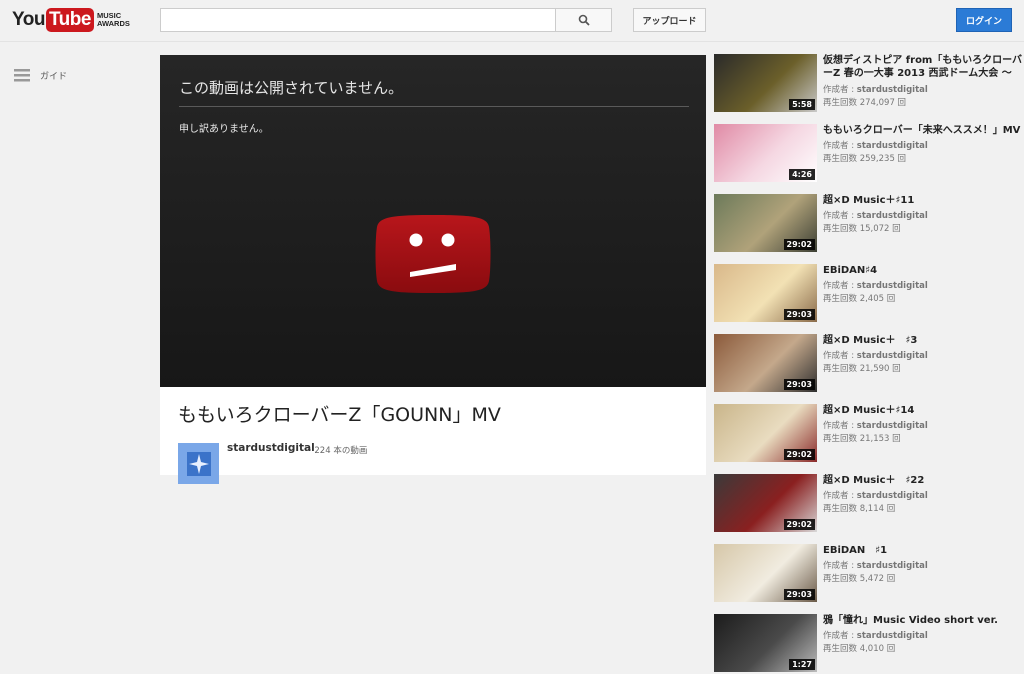  I want to click on video-title: ももいろクローバーZ「GOUNN」MV, so click(339, 415).